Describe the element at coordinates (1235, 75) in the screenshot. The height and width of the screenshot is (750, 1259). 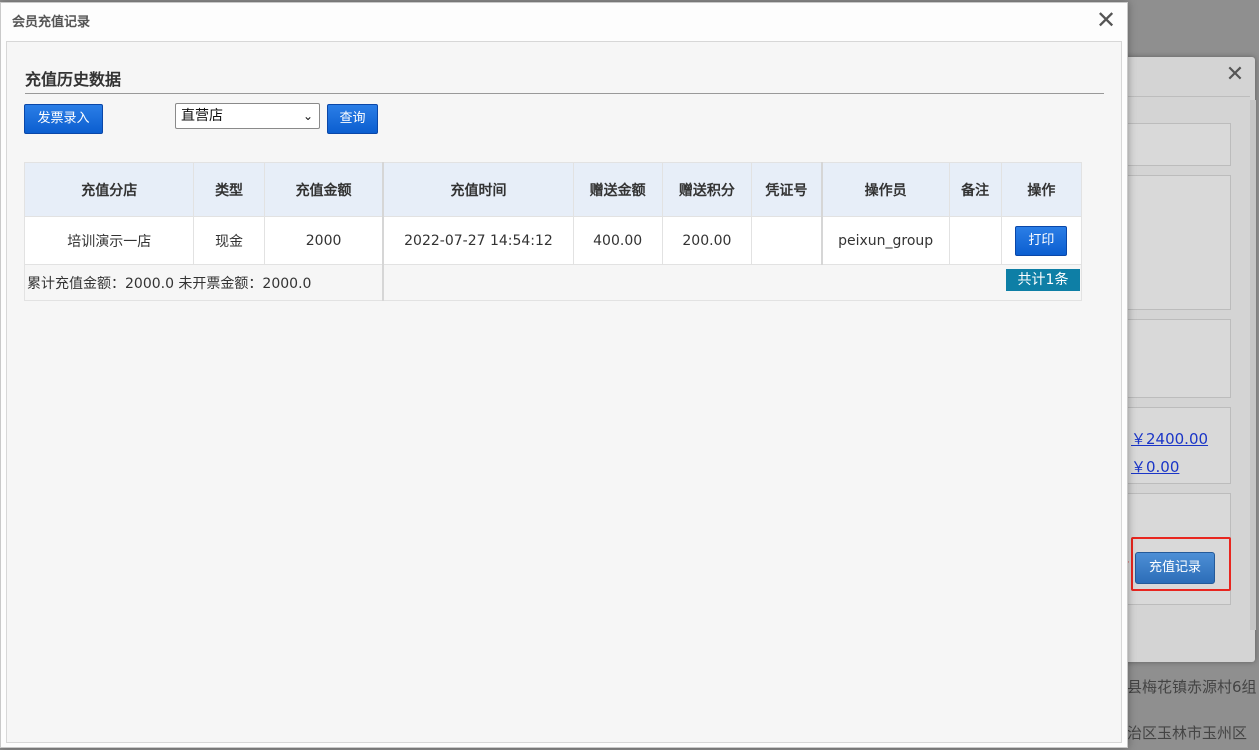
I see `background-close-icon: ✕` at that location.